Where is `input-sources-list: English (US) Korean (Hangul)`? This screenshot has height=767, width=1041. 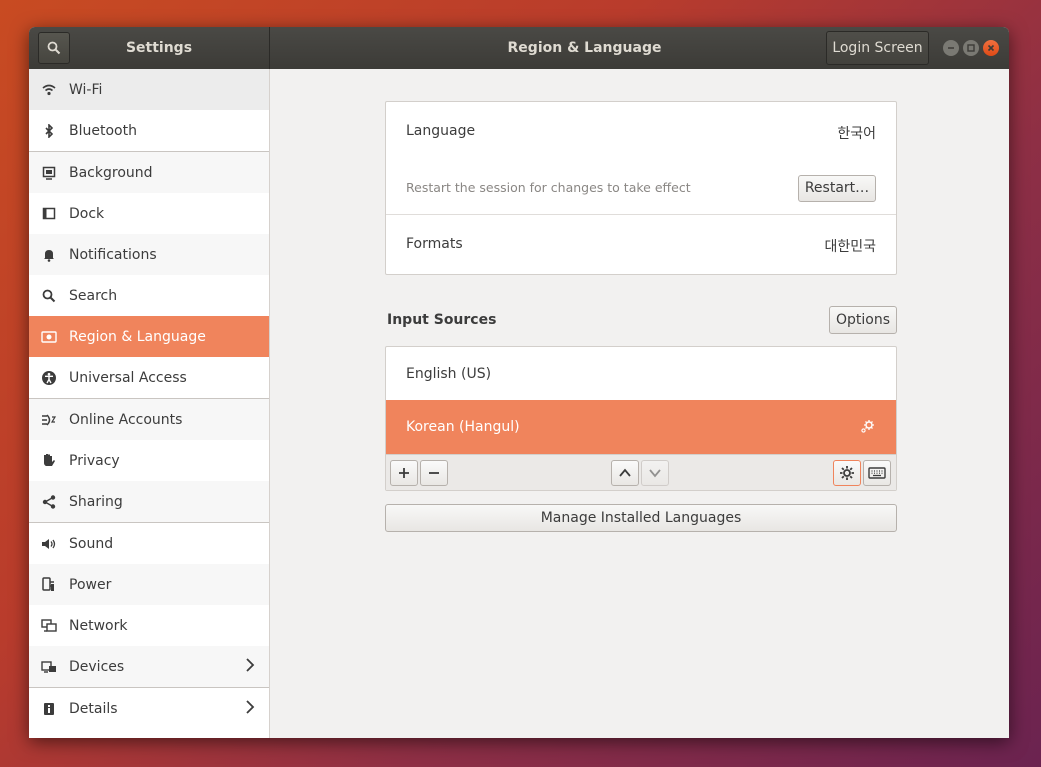 input-sources-list: English (US) Korean (Hangul) is located at coordinates (641, 418).